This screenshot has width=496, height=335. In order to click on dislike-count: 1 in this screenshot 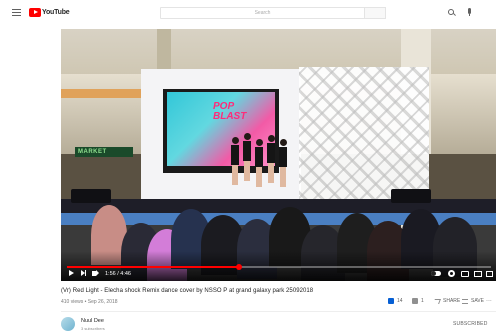, I will do `click(422, 301)`.